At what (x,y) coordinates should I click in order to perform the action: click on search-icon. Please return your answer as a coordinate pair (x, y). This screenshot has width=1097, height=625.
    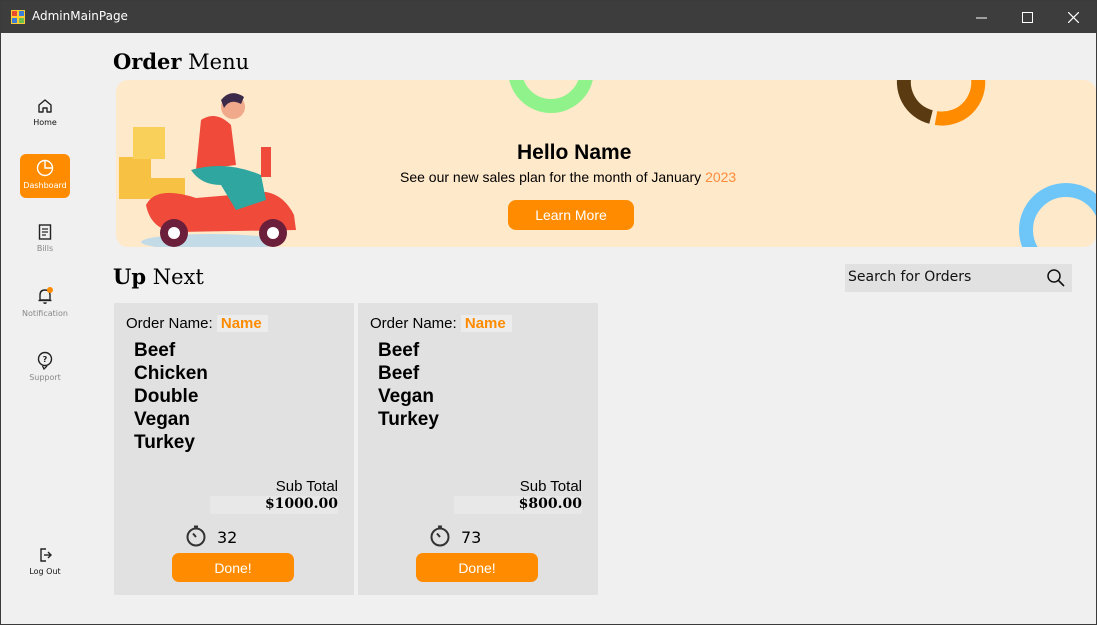
    Looking at the image, I should click on (1056, 278).